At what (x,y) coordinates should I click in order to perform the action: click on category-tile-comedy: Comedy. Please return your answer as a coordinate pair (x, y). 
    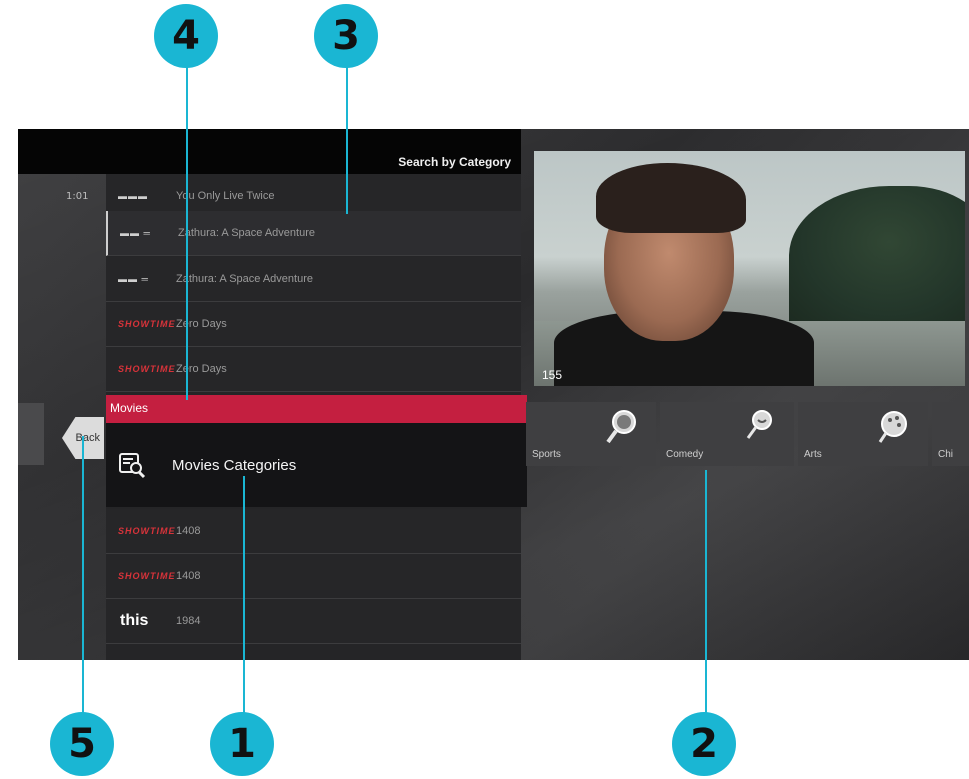
    Looking at the image, I should click on (727, 434).